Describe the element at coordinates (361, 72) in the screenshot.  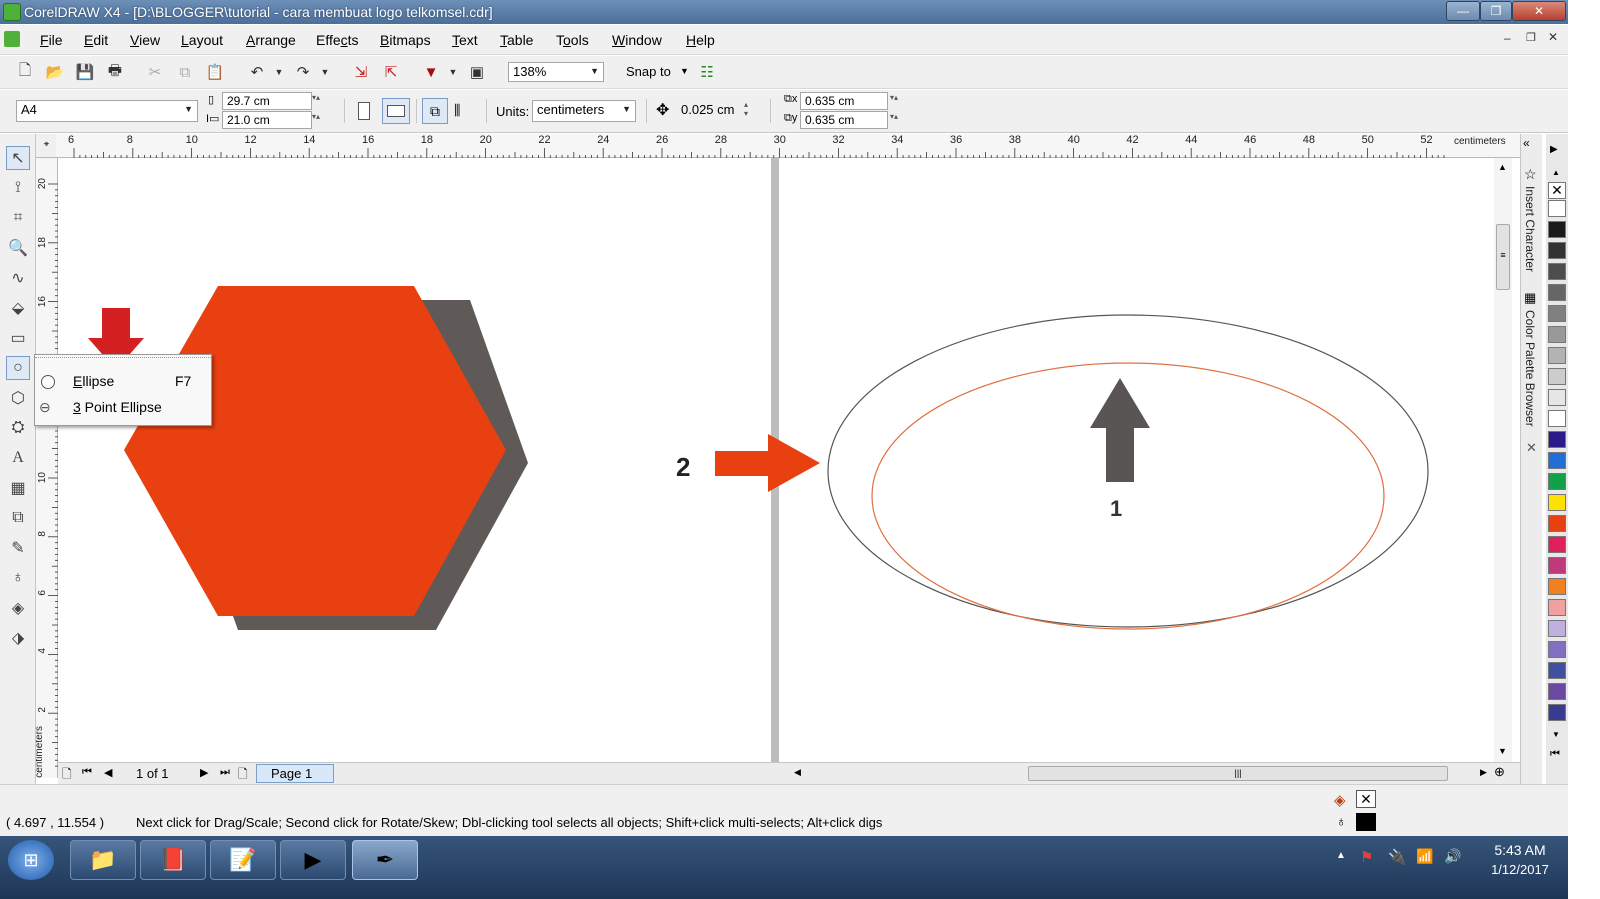
I see `import-icon: ⇲` at that location.